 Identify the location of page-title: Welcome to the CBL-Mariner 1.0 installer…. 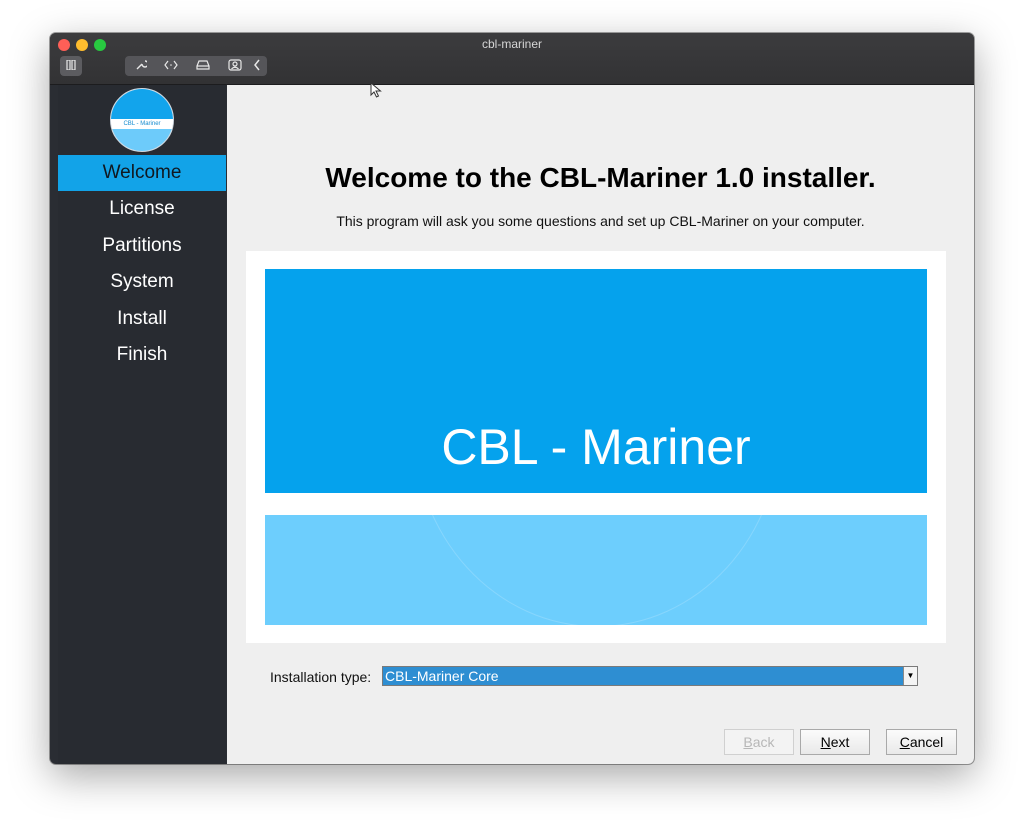
(600, 177).